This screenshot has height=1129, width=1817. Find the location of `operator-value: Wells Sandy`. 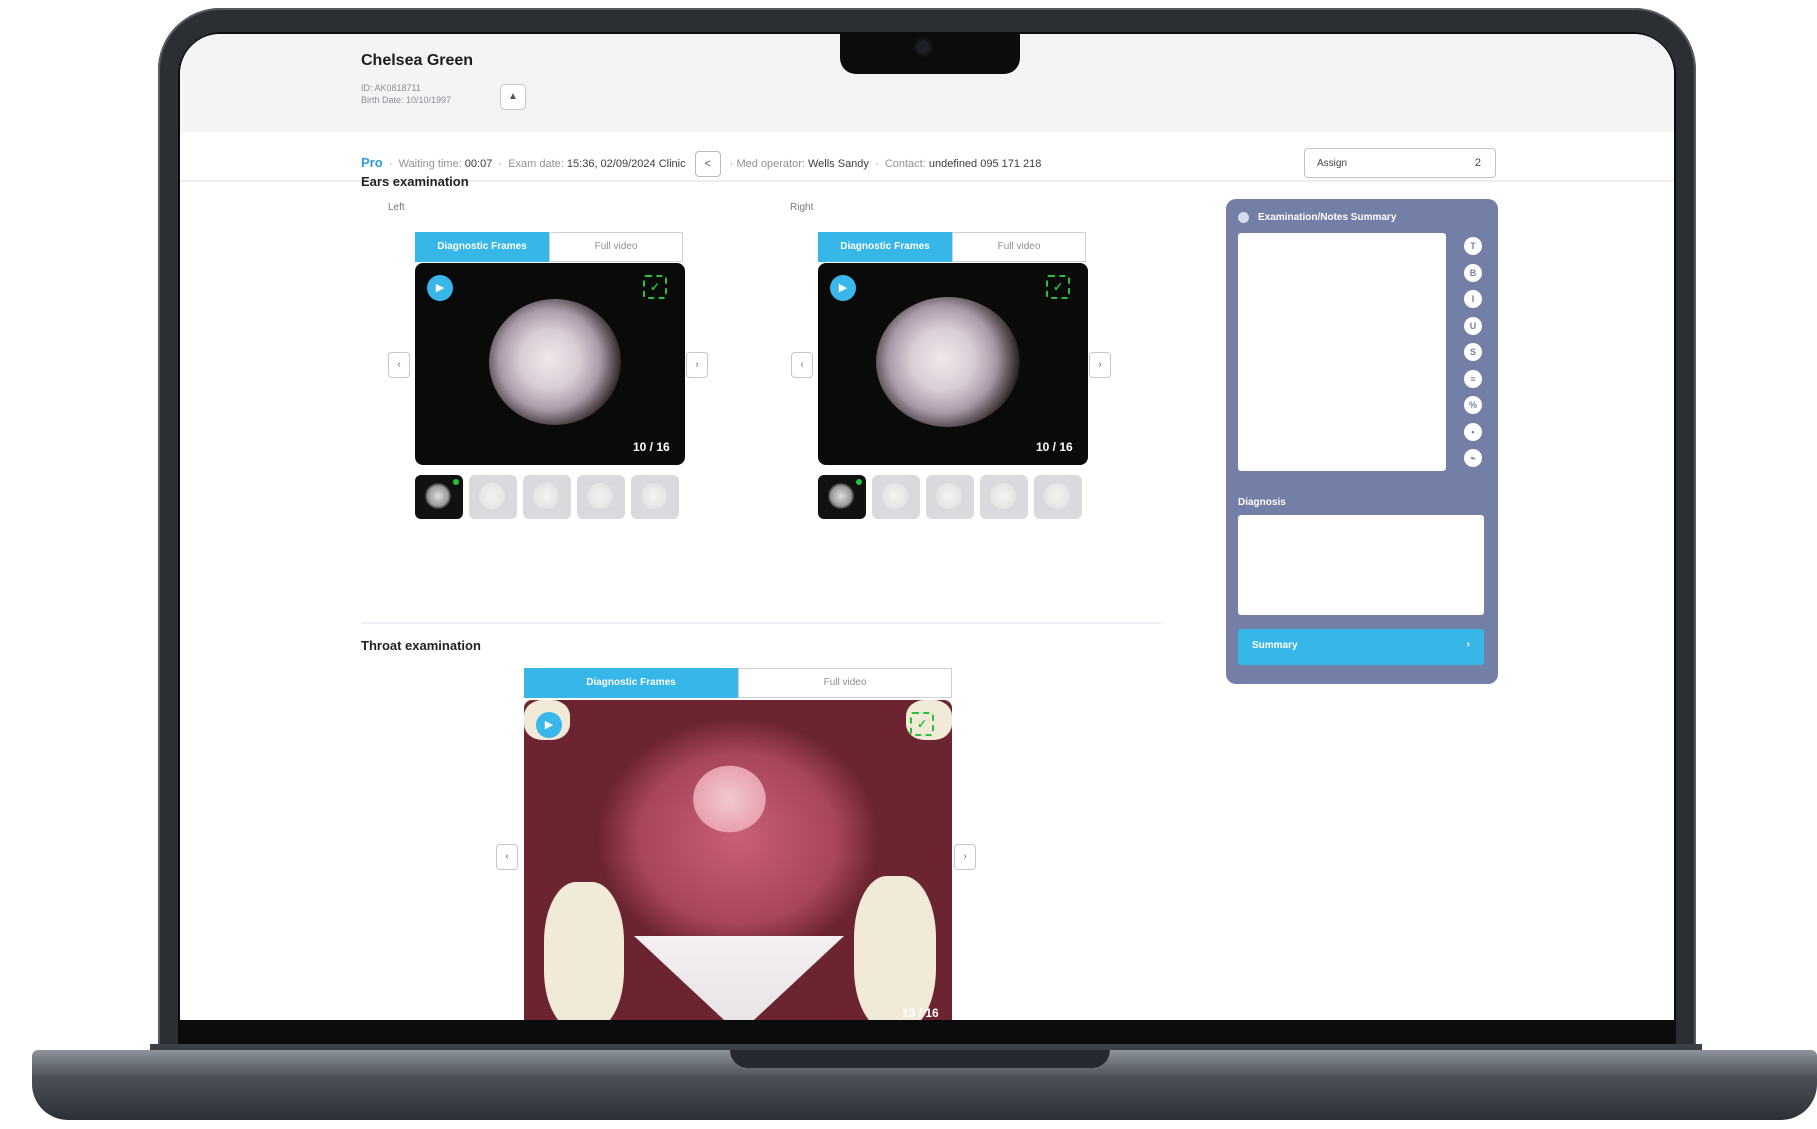

operator-value: Wells Sandy is located at coordinates (838, 163).